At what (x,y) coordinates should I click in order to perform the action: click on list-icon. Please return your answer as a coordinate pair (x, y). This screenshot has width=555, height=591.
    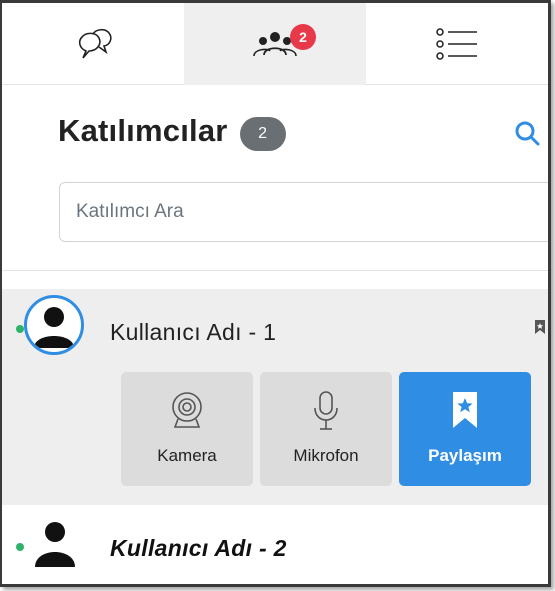
    Looking at the image, I should click on (456, 44).